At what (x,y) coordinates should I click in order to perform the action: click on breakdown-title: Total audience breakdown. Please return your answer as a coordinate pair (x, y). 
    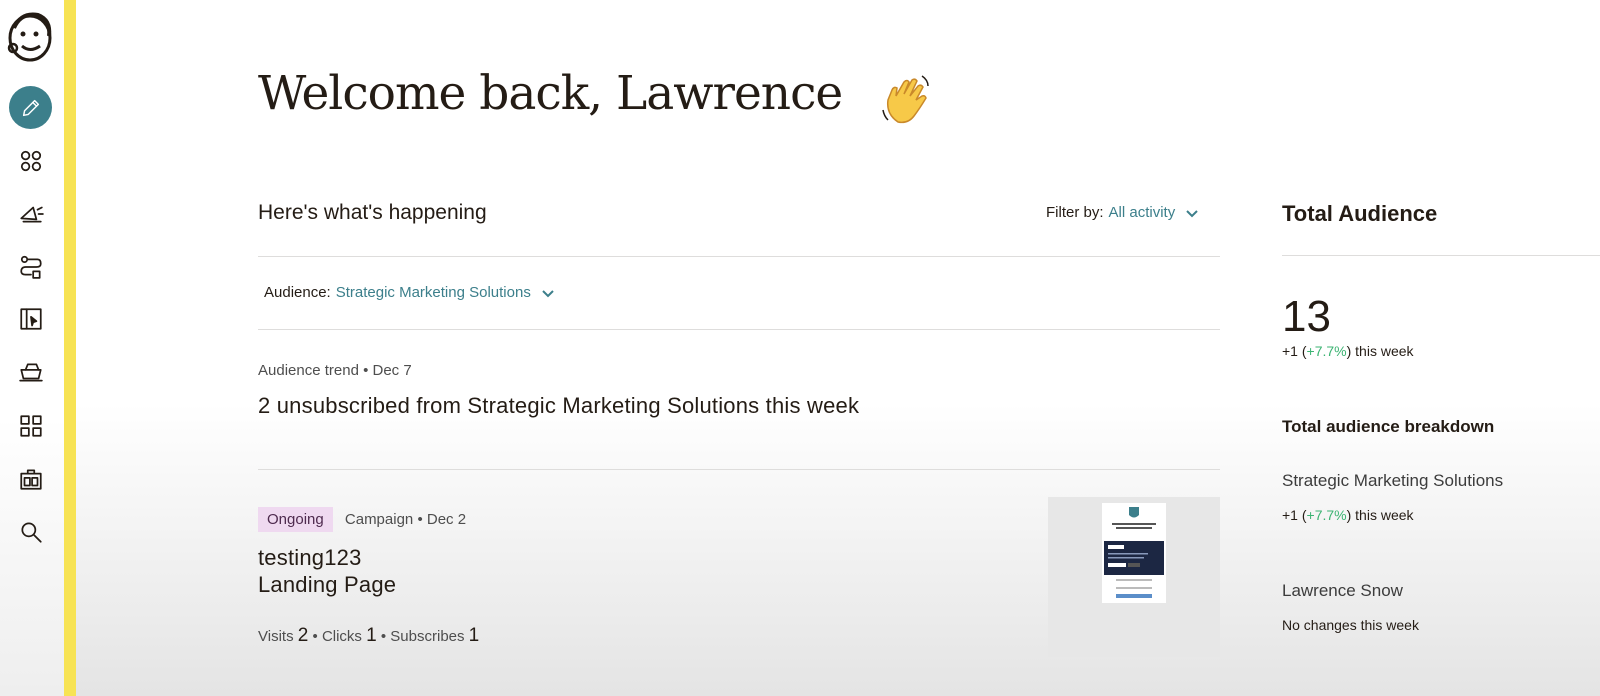
    Looking at the image, I should click on (1388, 426).